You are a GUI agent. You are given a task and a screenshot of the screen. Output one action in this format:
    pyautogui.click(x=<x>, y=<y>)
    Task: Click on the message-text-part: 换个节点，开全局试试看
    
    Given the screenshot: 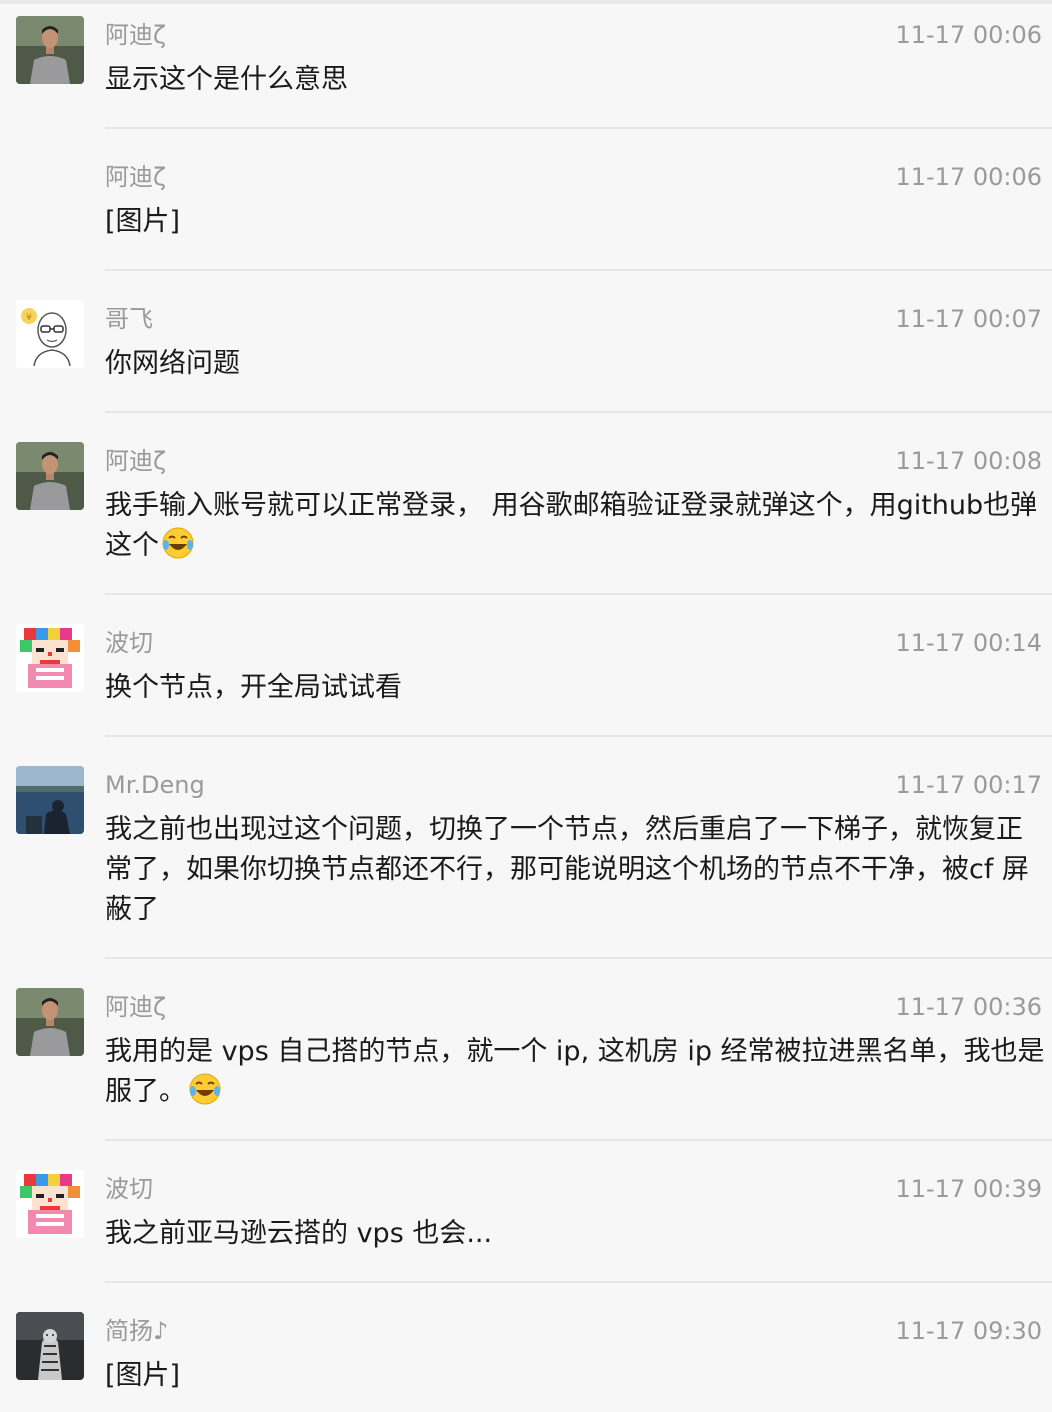 What is the action you would take?
    pyautogui.click(x=253, y=687)
    